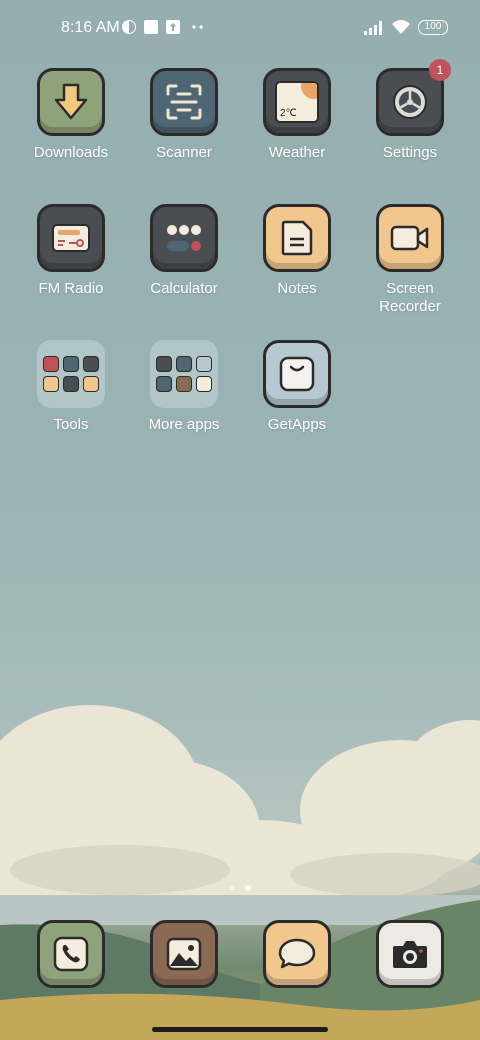 The height and width of the screenshot is (1040, 480). I want to click on weather-temperature: 2℃, so click(288, 113).